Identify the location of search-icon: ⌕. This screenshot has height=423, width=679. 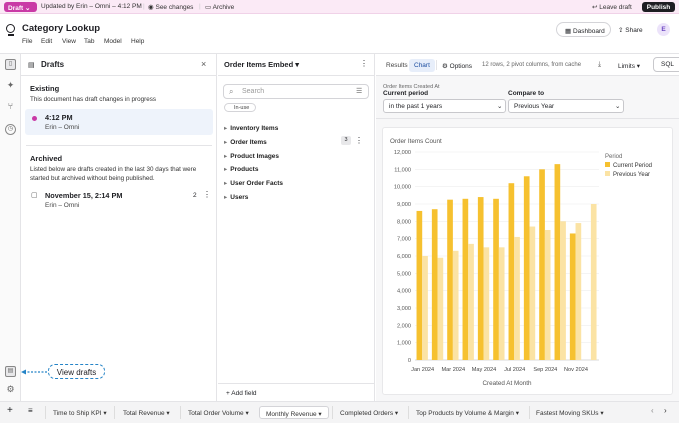
(231, 91).